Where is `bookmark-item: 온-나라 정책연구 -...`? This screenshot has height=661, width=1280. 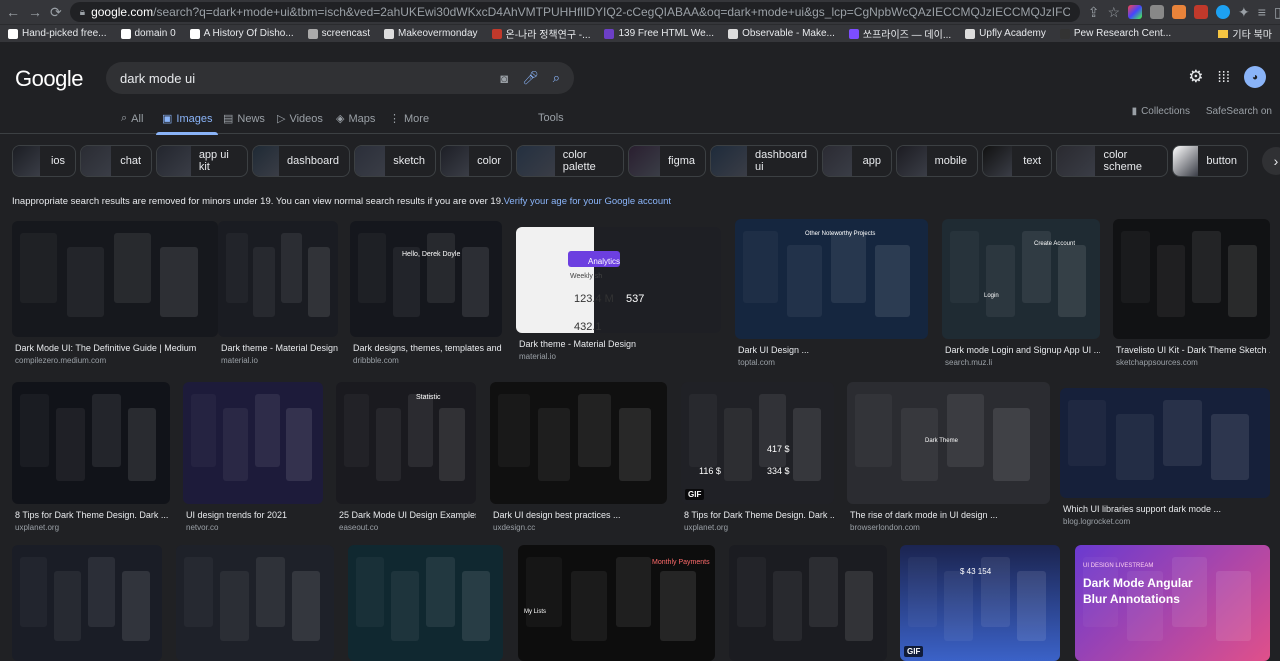
bookmark-item: 온-나라 정책연구 -... is located at coordinates (540, 33).